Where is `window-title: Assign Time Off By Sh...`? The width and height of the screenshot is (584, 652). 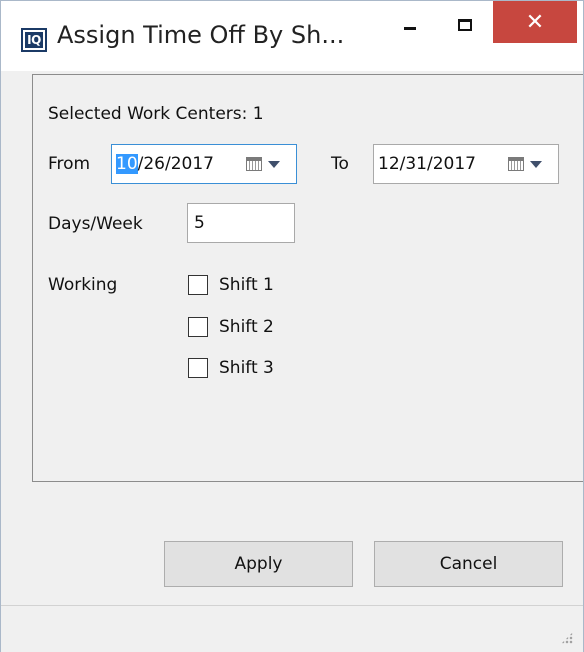 window-title: Assign Time Off By Sh... is located at coordinates (201, 35).